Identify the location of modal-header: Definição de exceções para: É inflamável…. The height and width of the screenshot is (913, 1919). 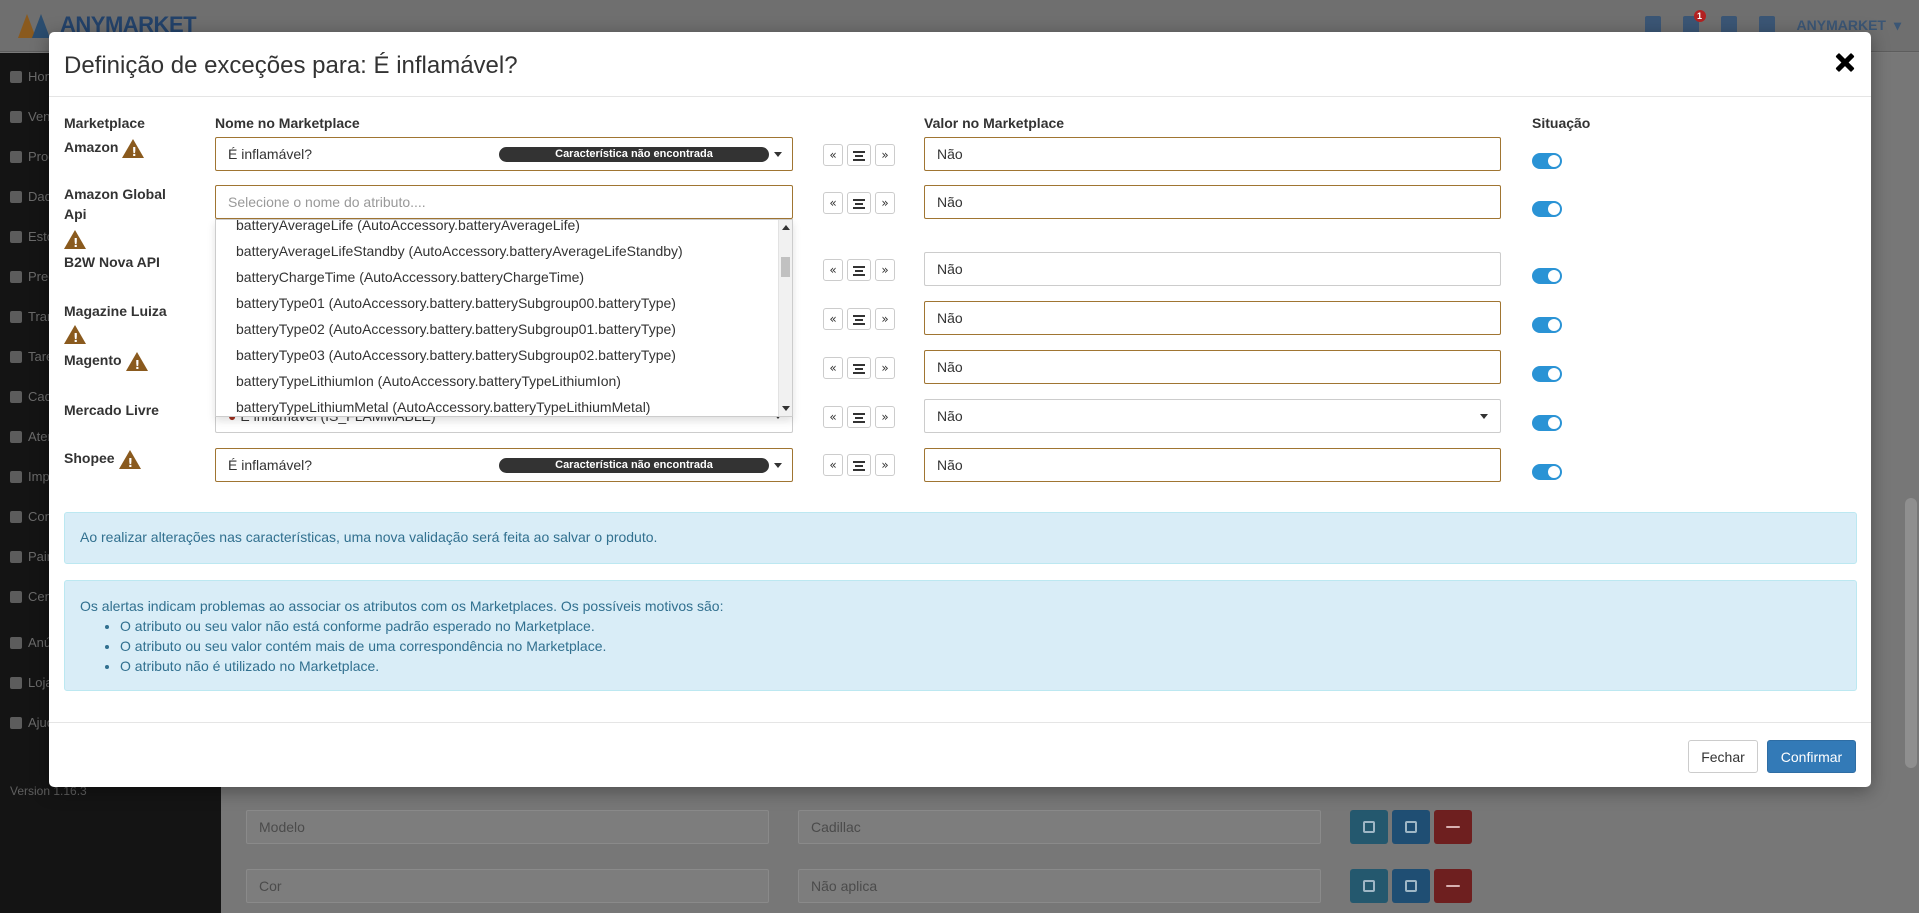
(960, 64).